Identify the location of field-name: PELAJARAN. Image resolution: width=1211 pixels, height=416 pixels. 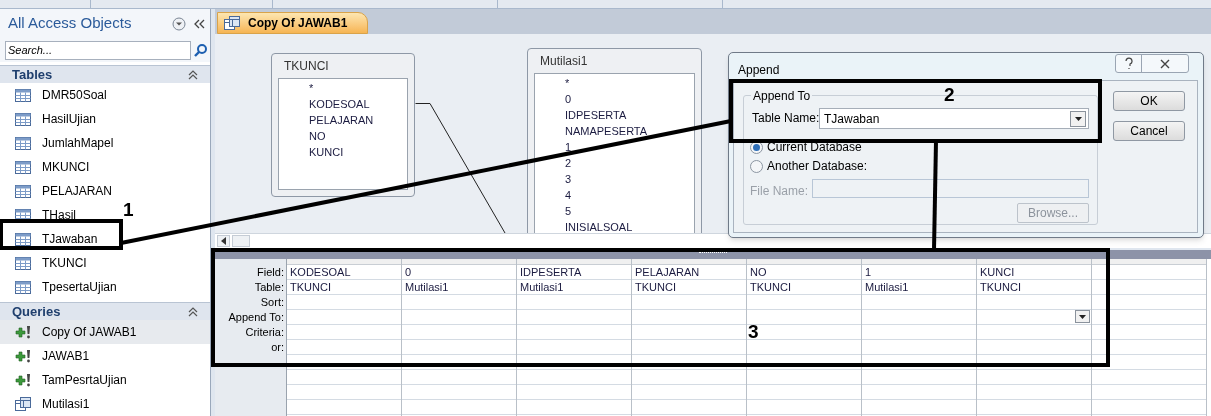
(358, 120).